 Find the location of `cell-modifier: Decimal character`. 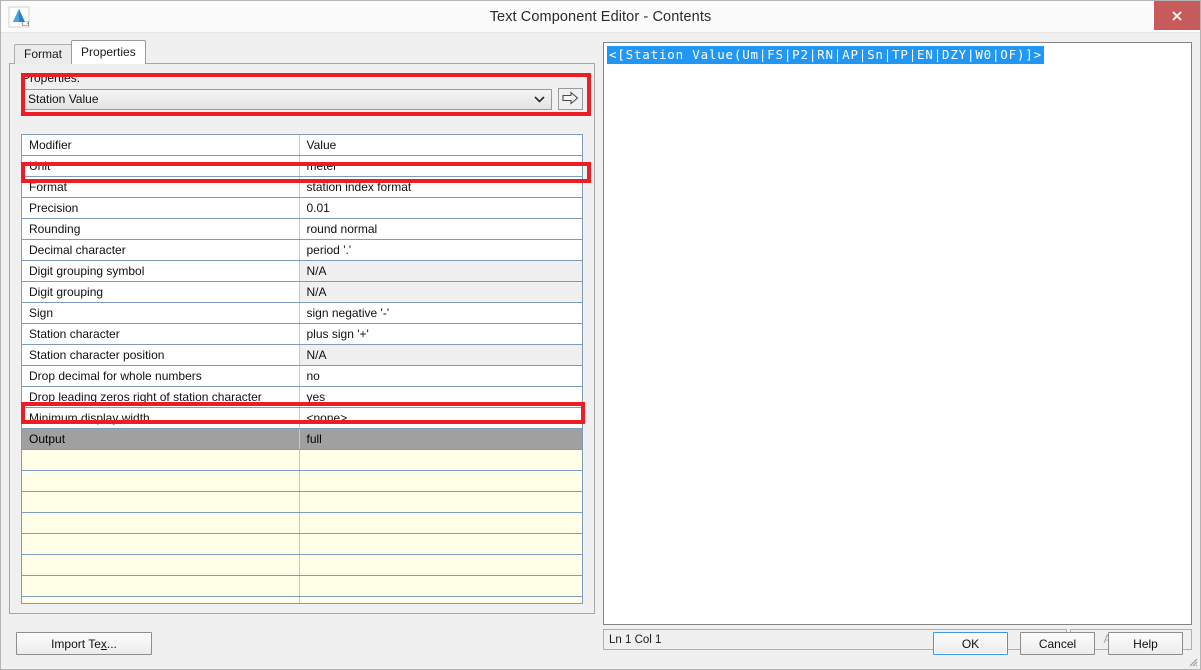

cell-modifier: Decimal character is located at coordinates (160, 250).